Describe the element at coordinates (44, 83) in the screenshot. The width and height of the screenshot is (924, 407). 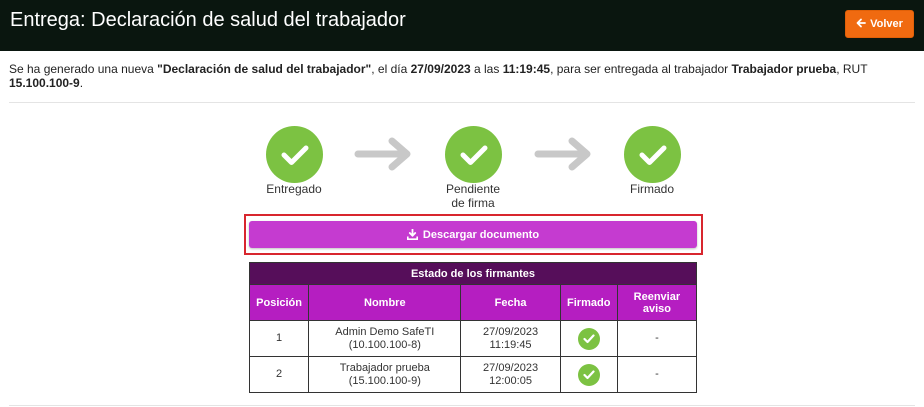
I see `worker-rut: 15.100.100-9` at that location.